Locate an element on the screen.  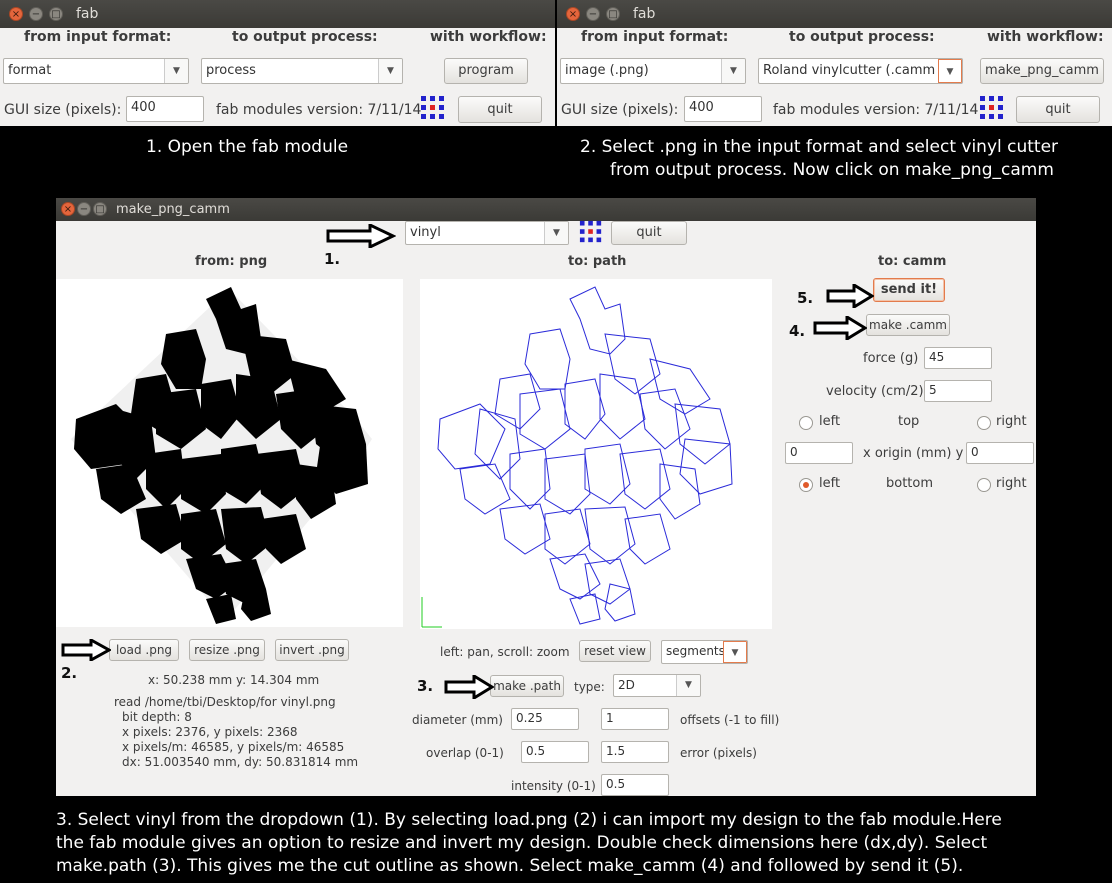
origin-top-right-radio is located at coordinates (984, 423).